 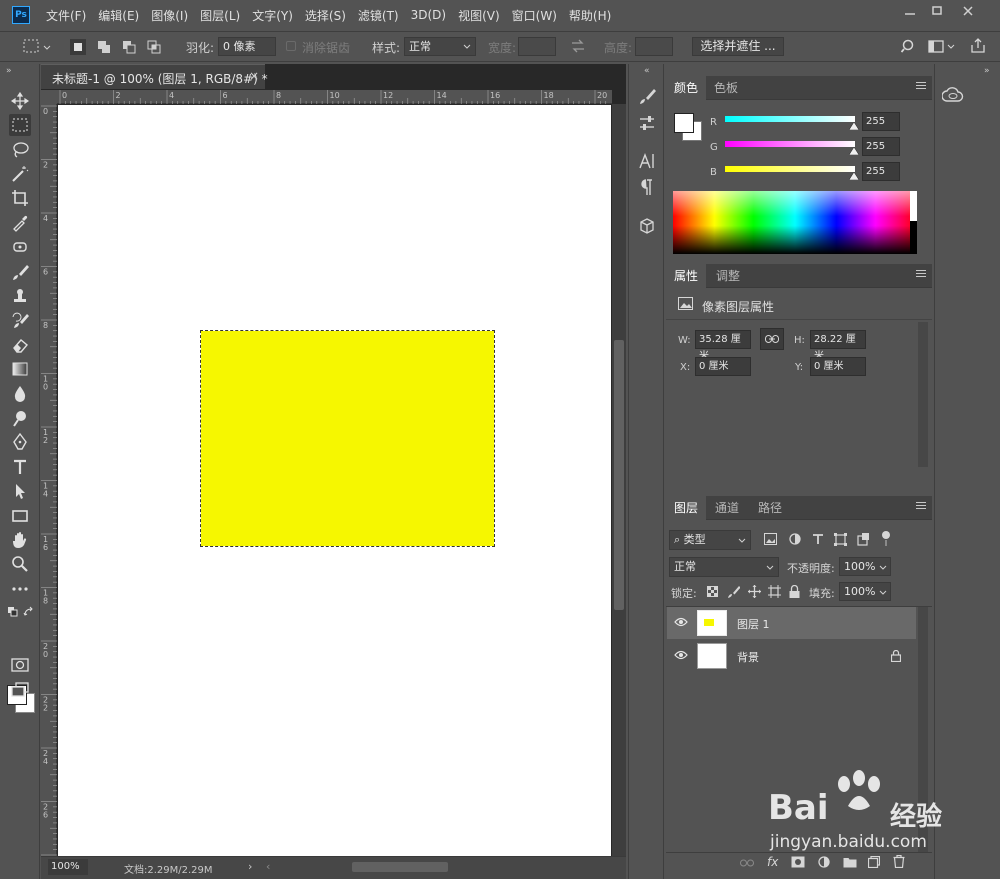 I want to click on layer-name: 图层 1, so click(x=753, y=624).